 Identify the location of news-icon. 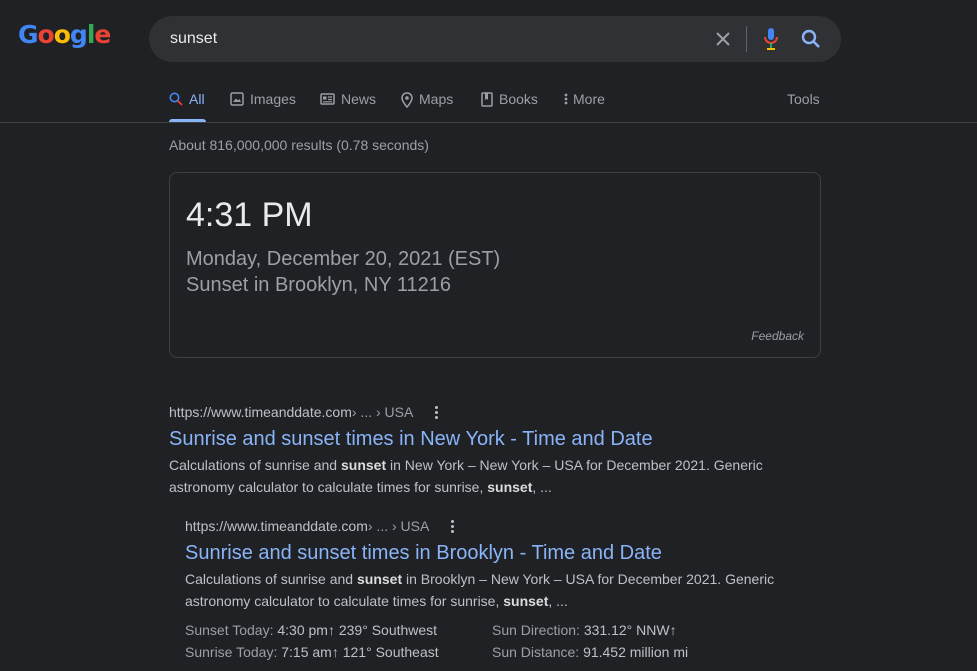
(327, 99).